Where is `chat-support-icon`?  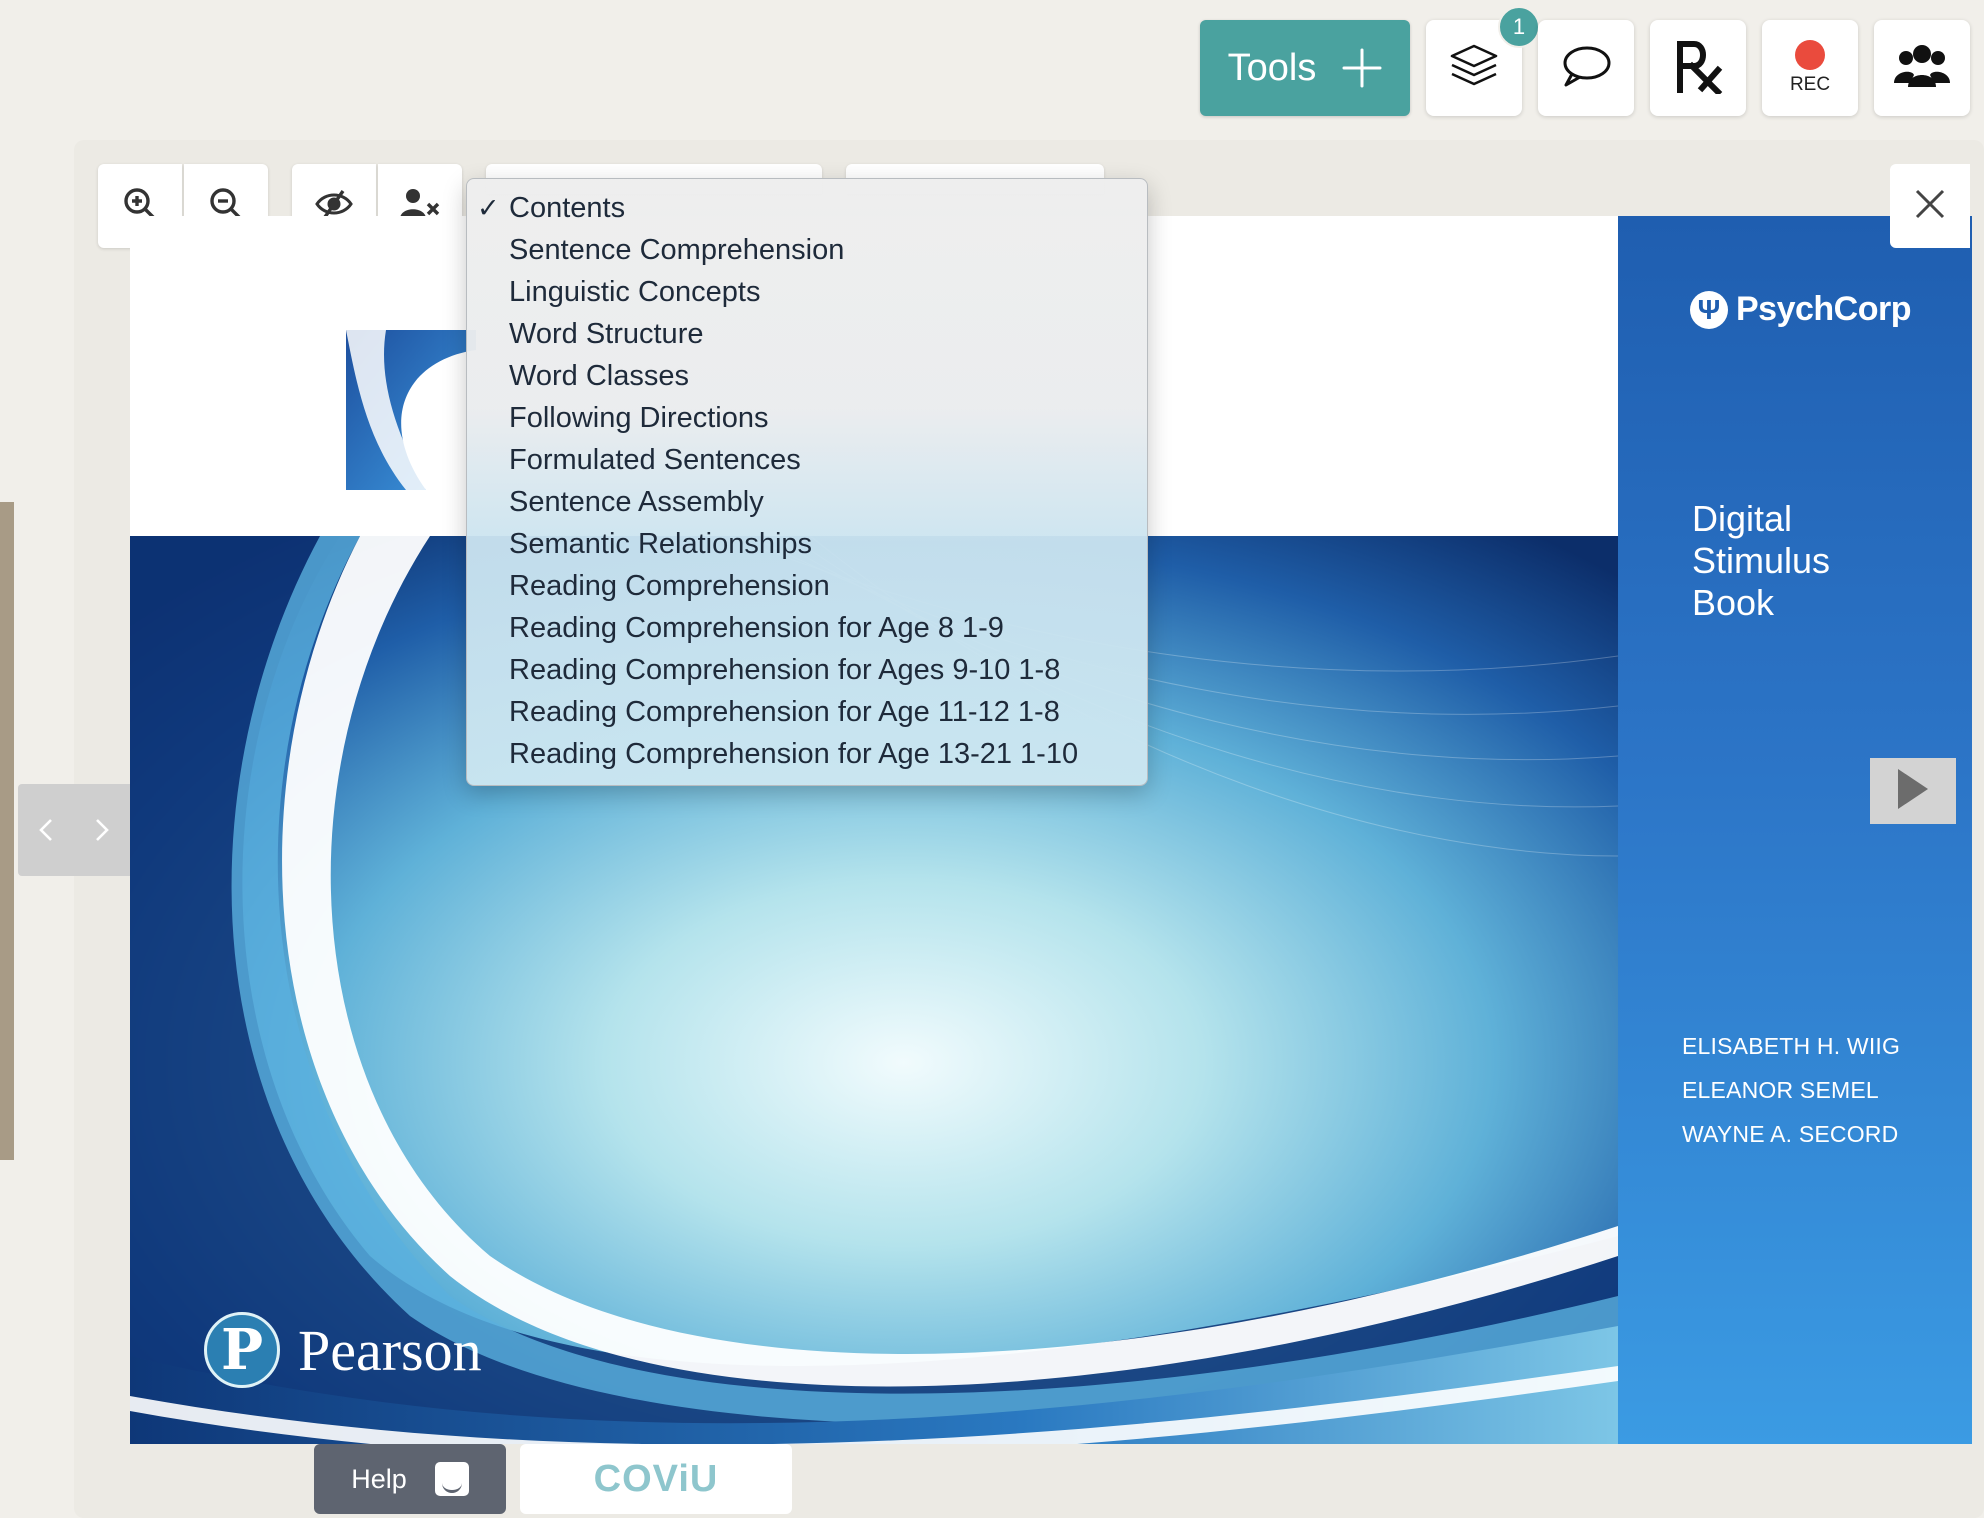 chat-support-icon is located at coordinates (451, 1479).